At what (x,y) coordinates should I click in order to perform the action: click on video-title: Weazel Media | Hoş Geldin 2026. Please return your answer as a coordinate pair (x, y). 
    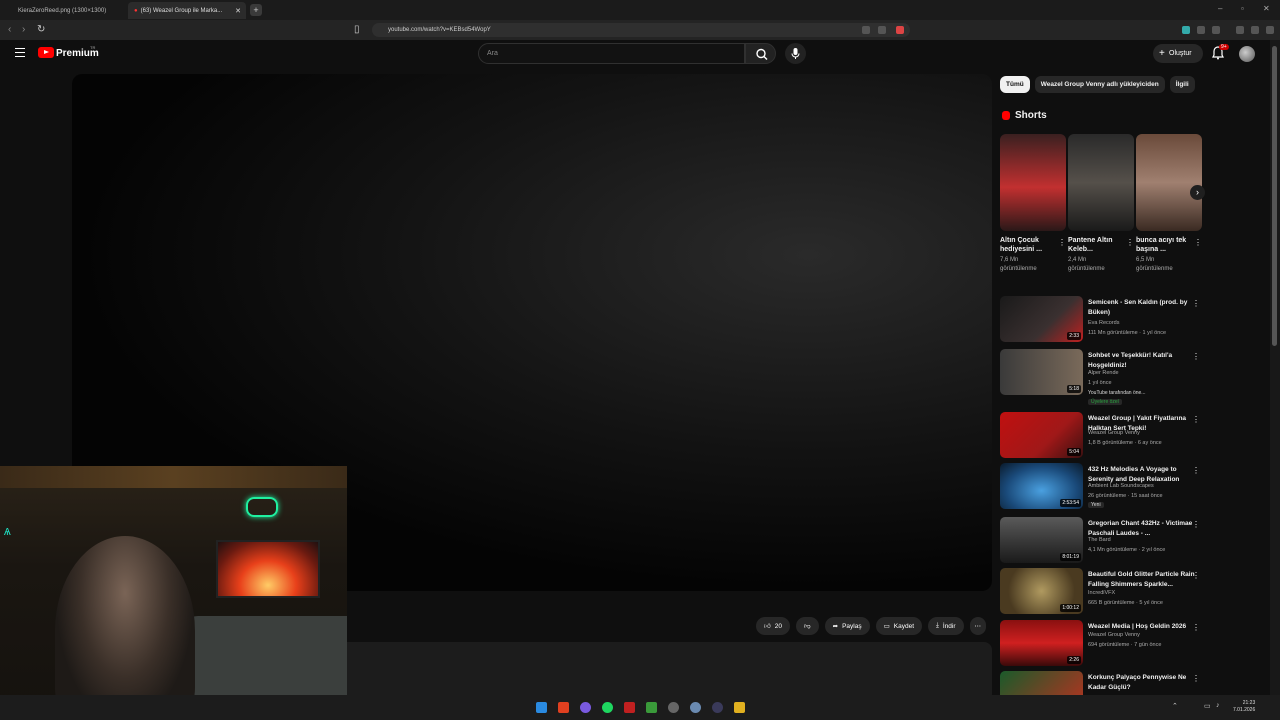
    Looking at the image, I should click on (1142, 627).